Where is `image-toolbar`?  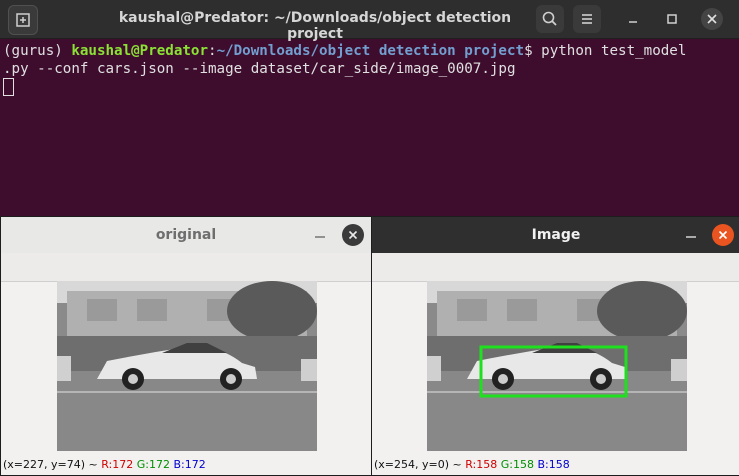 image-toolbar is located at coordinates (555, 267).